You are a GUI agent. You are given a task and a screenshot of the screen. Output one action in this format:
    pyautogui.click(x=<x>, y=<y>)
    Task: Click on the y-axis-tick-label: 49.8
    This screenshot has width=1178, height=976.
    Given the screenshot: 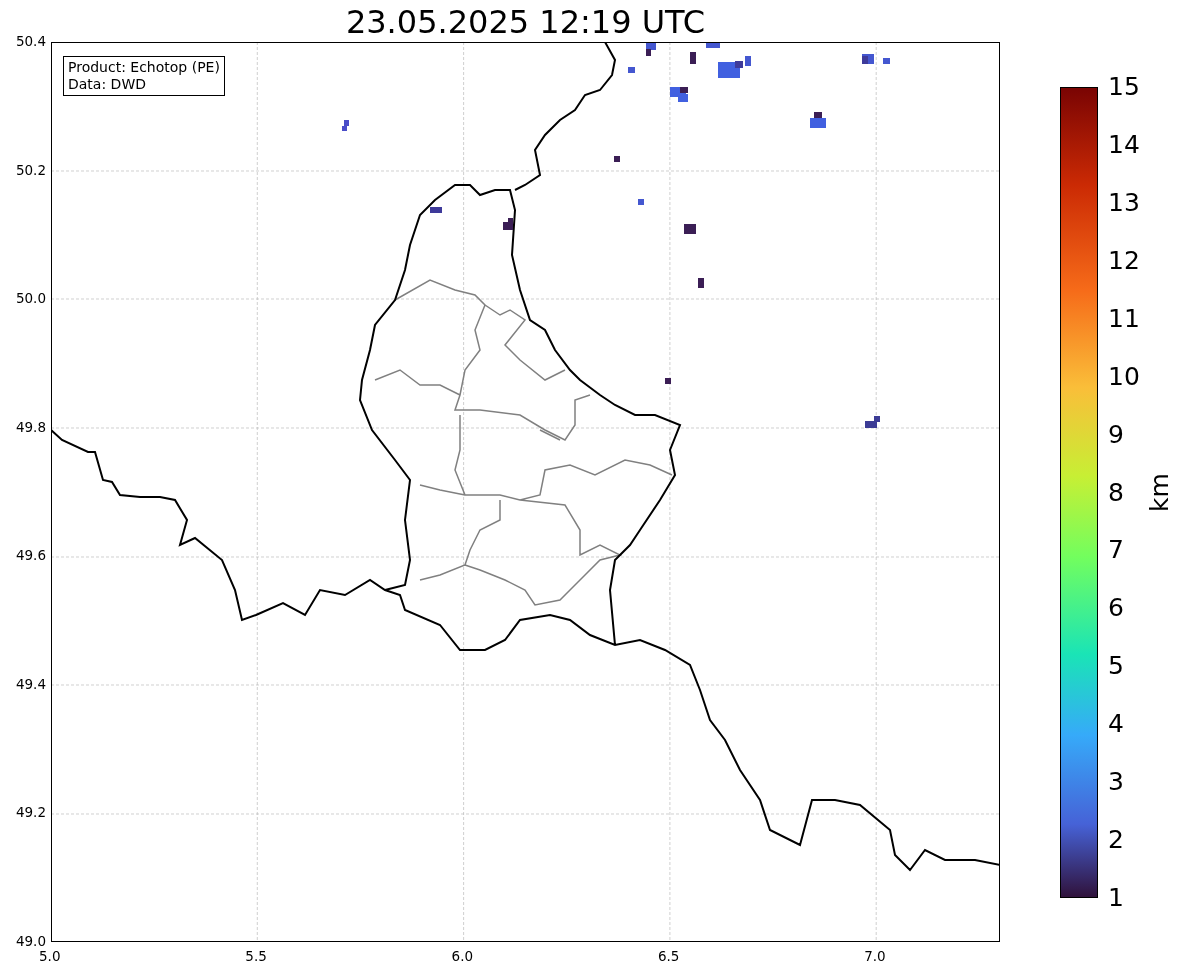 What is the action you would take?
    pyautogui.click(x=30, y=426)
    